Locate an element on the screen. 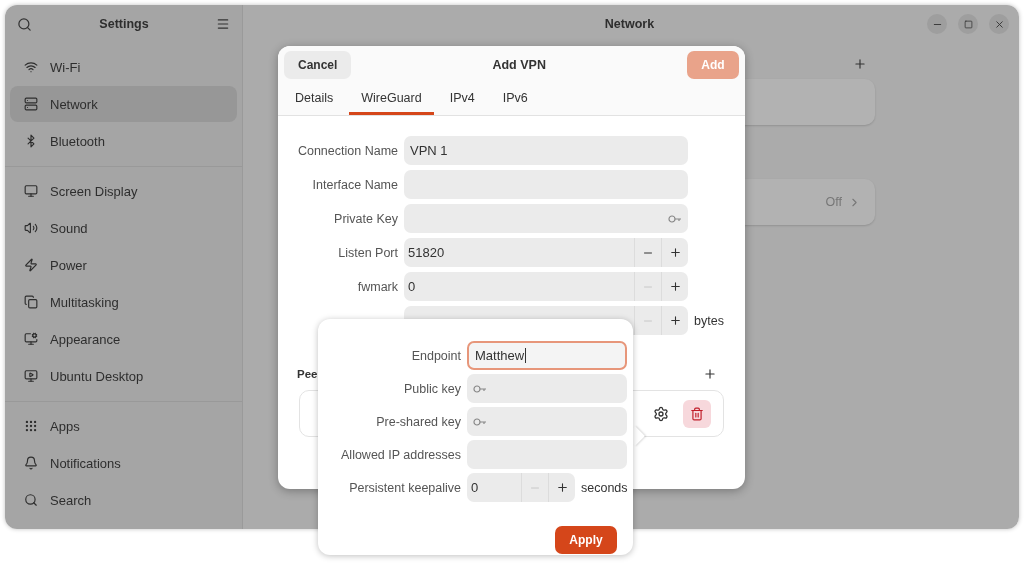 This screenshot has width=1024, height=567. field-label: Allowed IP addresses is located at coordinates (400, 454).